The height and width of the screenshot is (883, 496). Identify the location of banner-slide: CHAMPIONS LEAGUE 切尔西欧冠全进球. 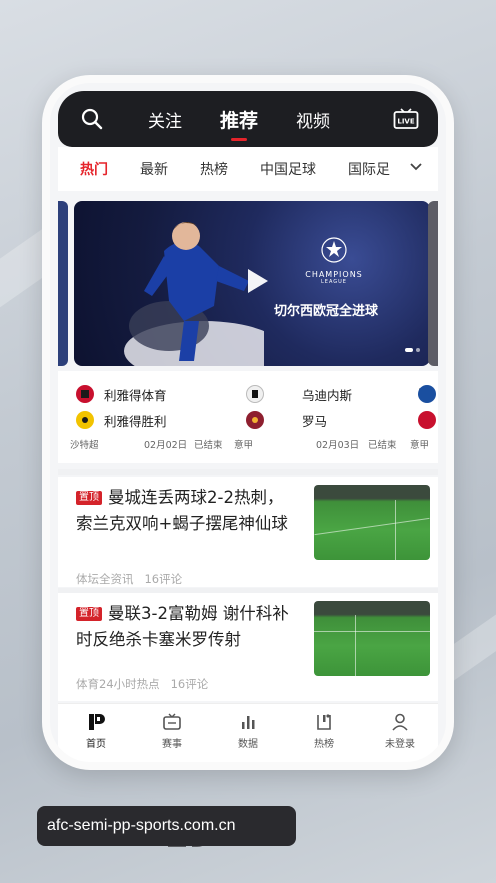
(252, 283).